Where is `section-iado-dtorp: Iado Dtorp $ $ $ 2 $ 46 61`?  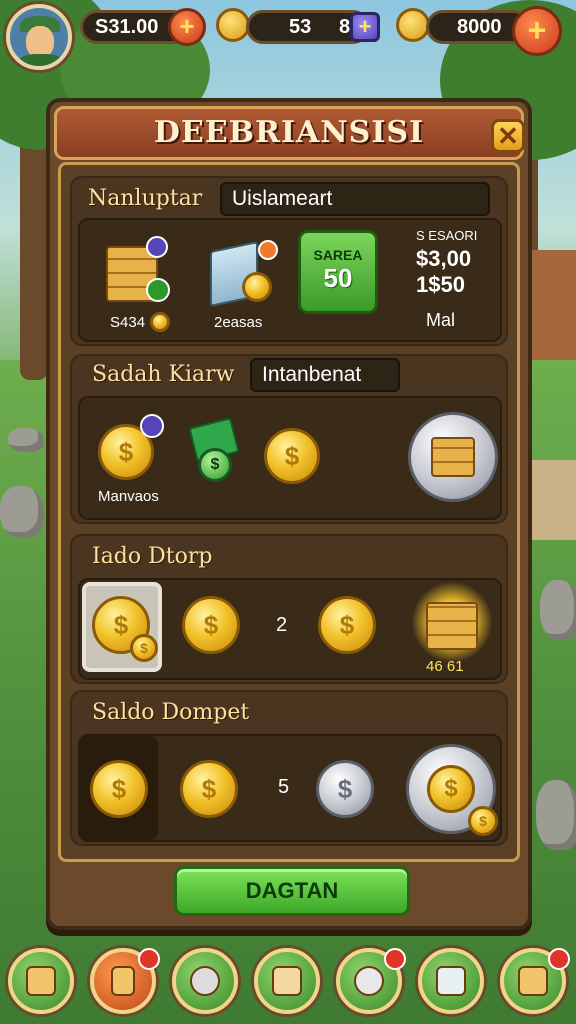
section-iado-dtorp: Iado Dtorp $ $ $ 2 $ 46 61 is located at coordinates (289, 609).